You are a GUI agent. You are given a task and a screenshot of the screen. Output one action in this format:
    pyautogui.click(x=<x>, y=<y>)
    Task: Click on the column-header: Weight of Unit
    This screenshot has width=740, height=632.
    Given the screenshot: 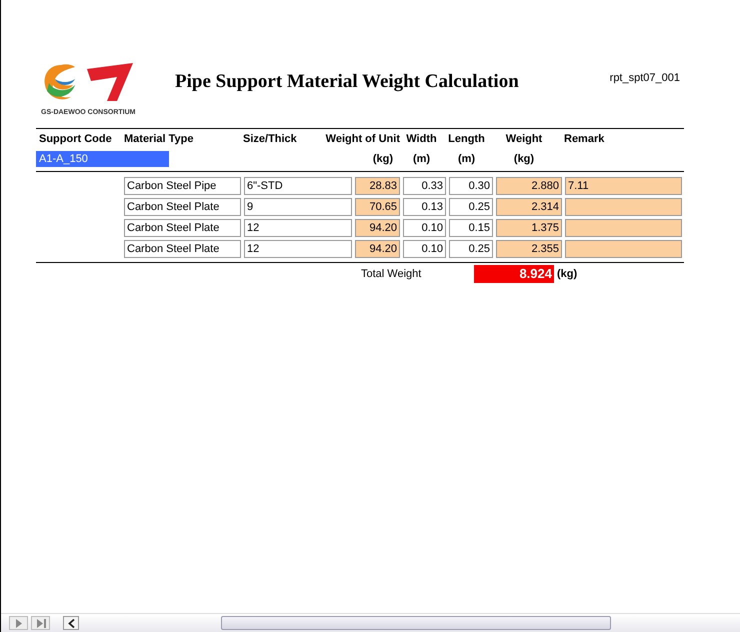 What is the action you would take?
    pyautogui.click(x=362, y=139)
    